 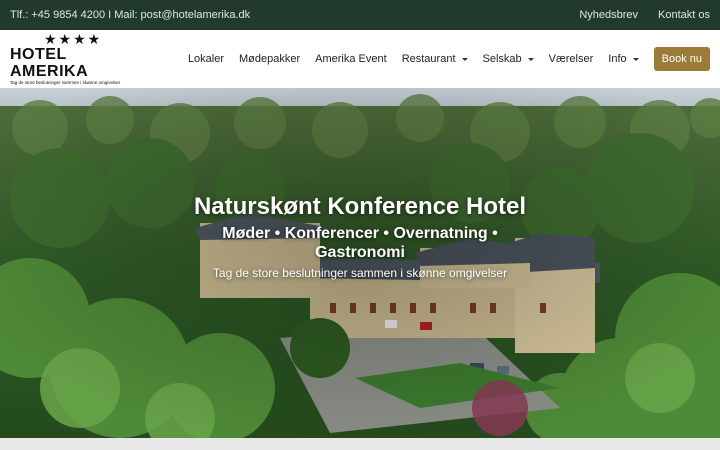 I want to click on nav-item-amerika-event: Amerika Event, so click(x=351, y=59).